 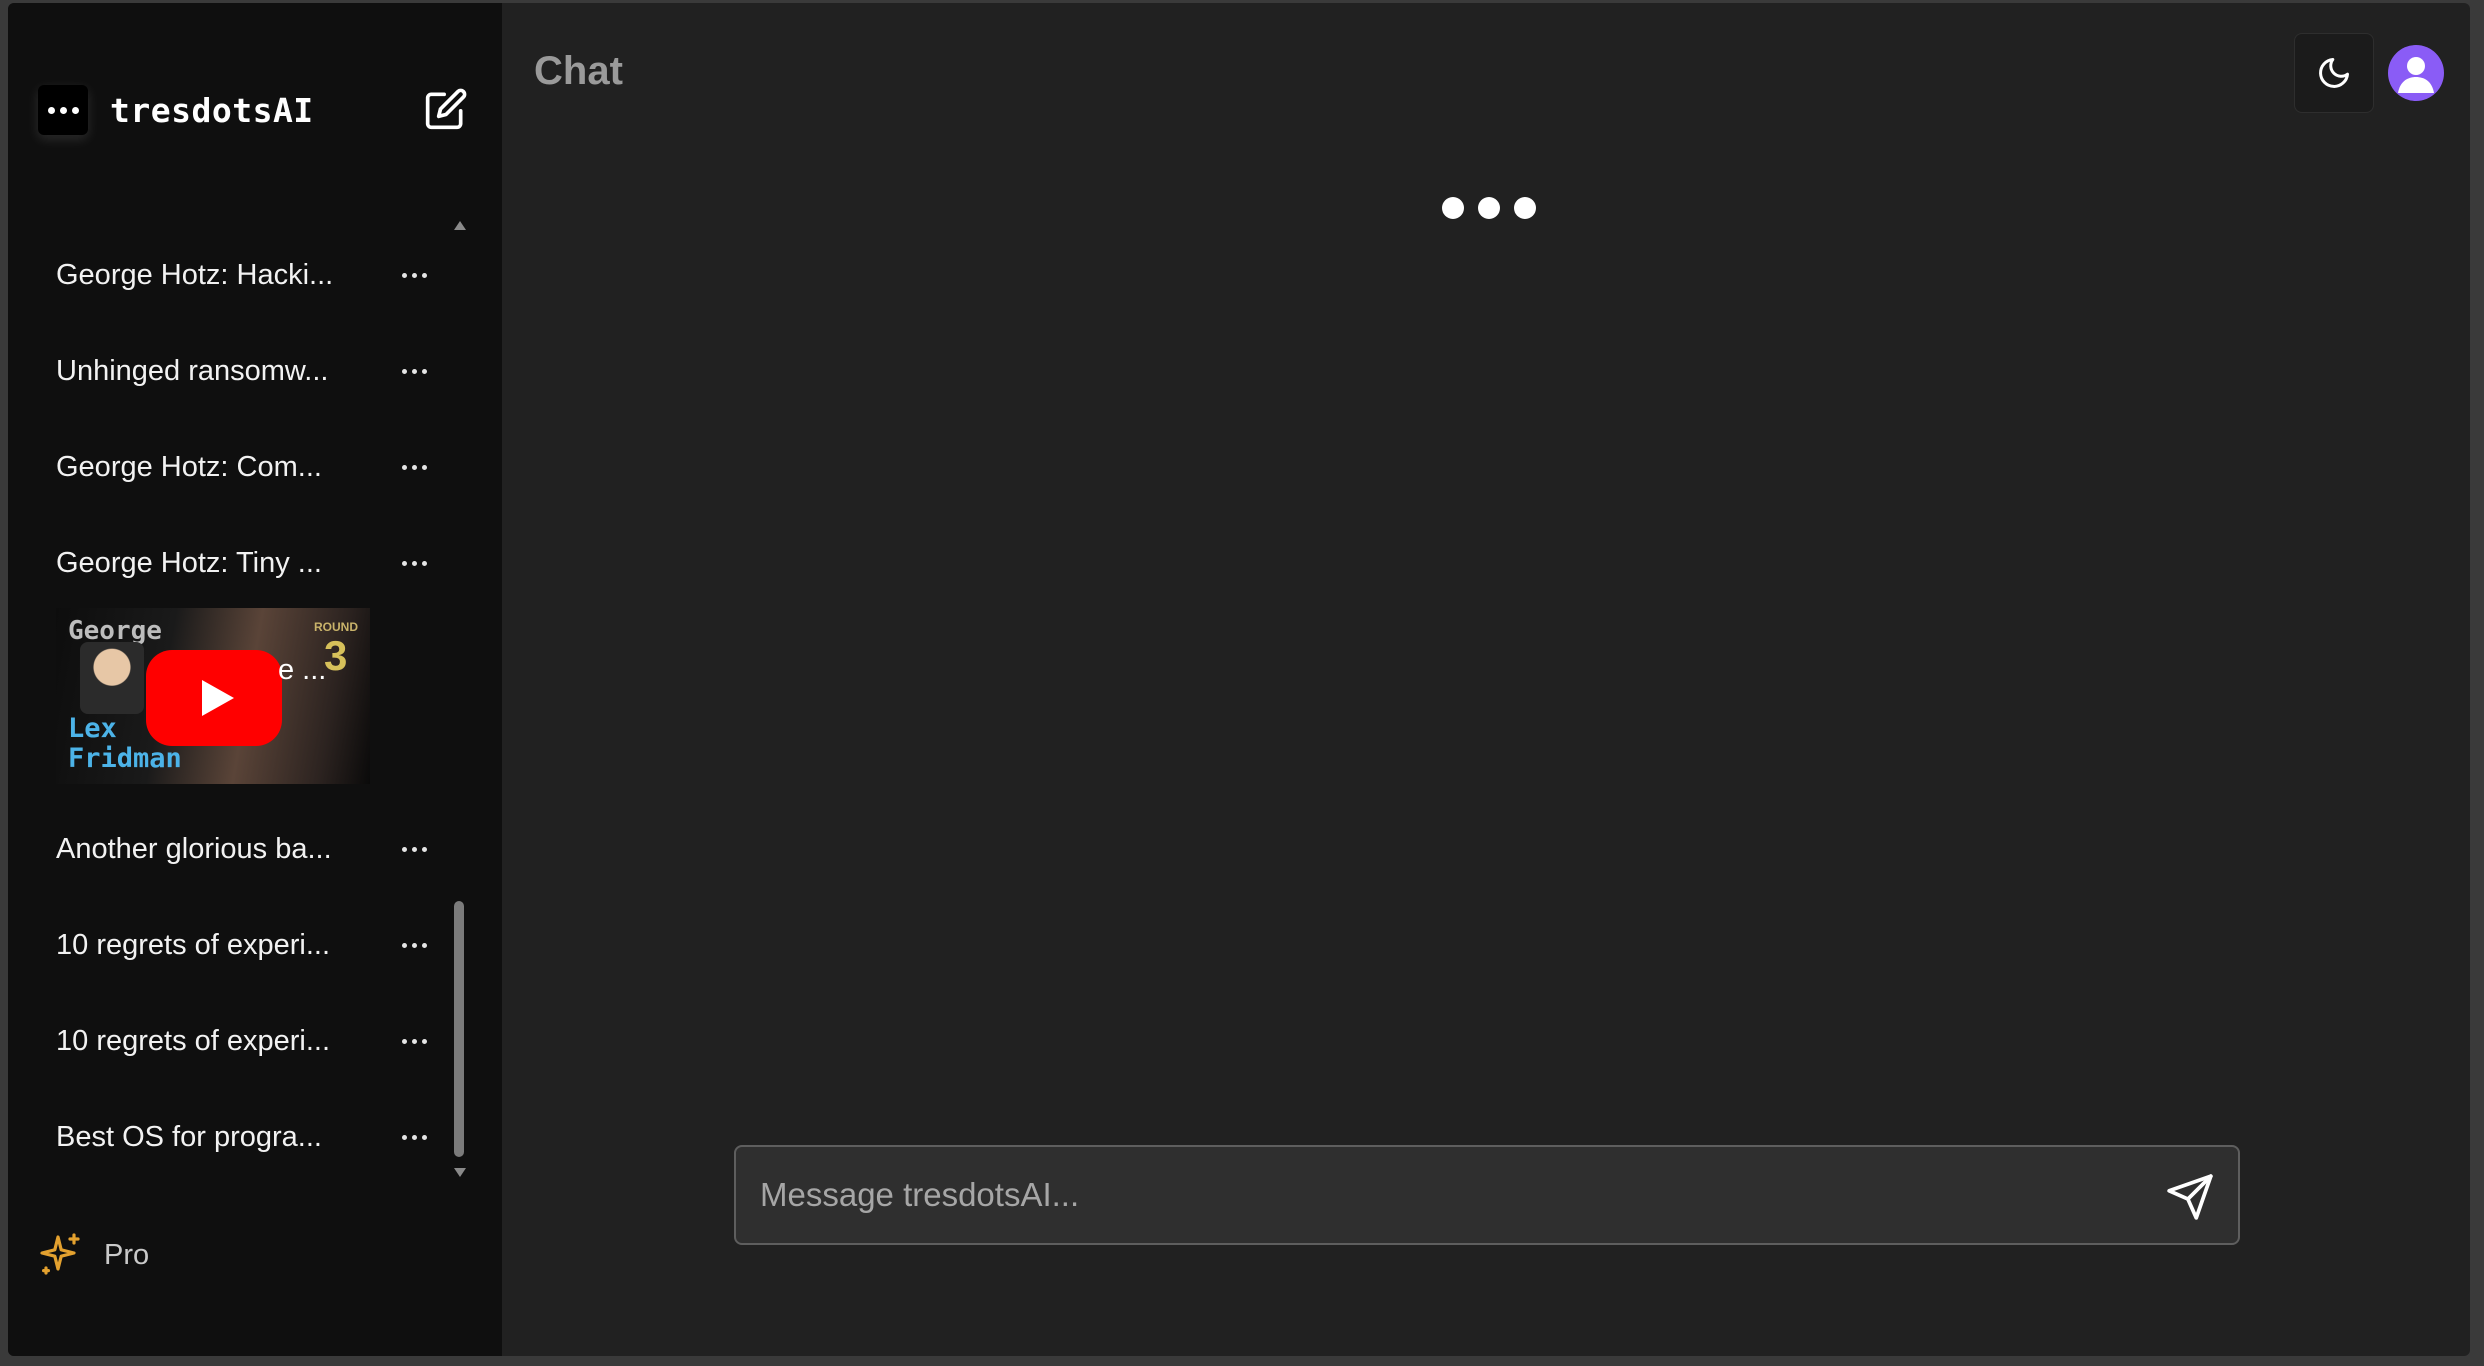 I want to click on send-icon, so click(x=2190, y=1197).